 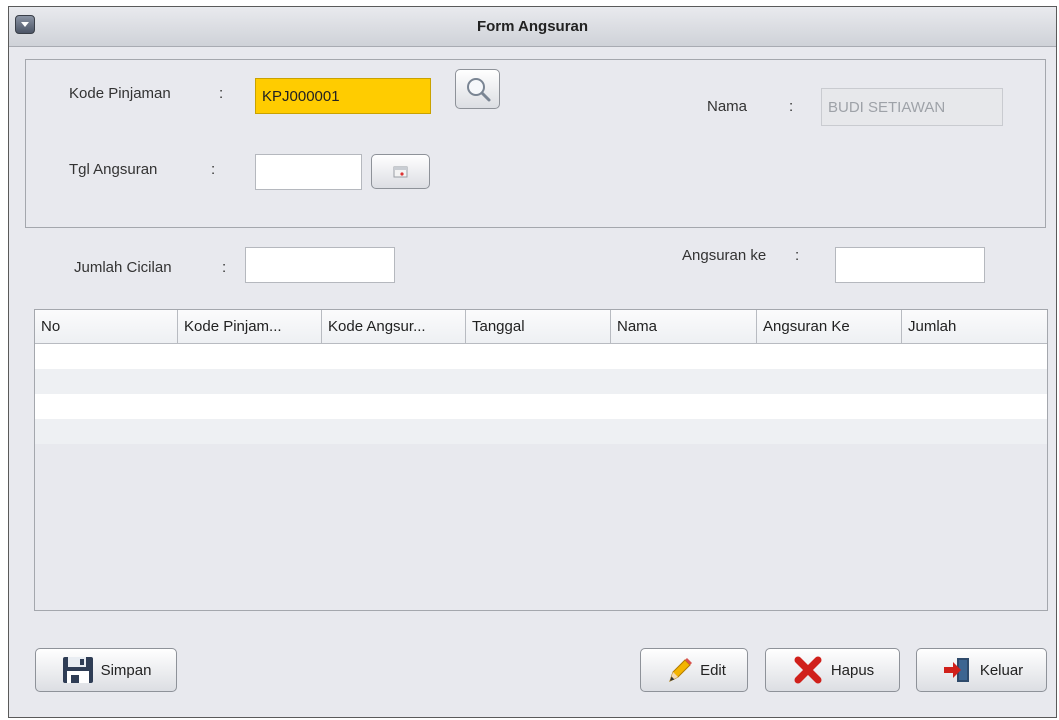 I want to click on hapus-label: Hapus, so click(x=852, y=670).